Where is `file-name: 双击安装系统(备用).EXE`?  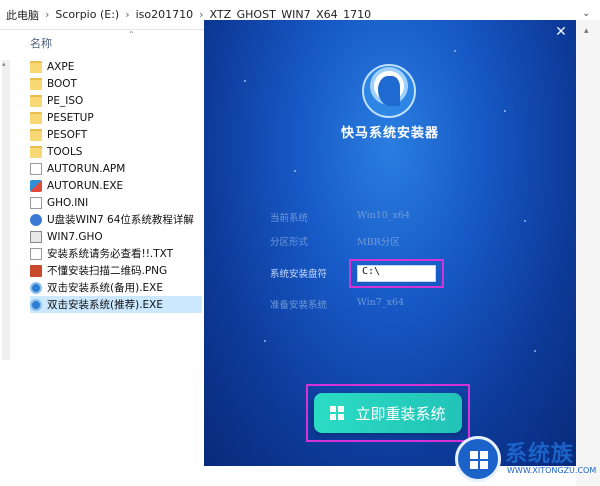 file-name: 双击安装系统(备用).EXE is located at coordinates (105, 288).